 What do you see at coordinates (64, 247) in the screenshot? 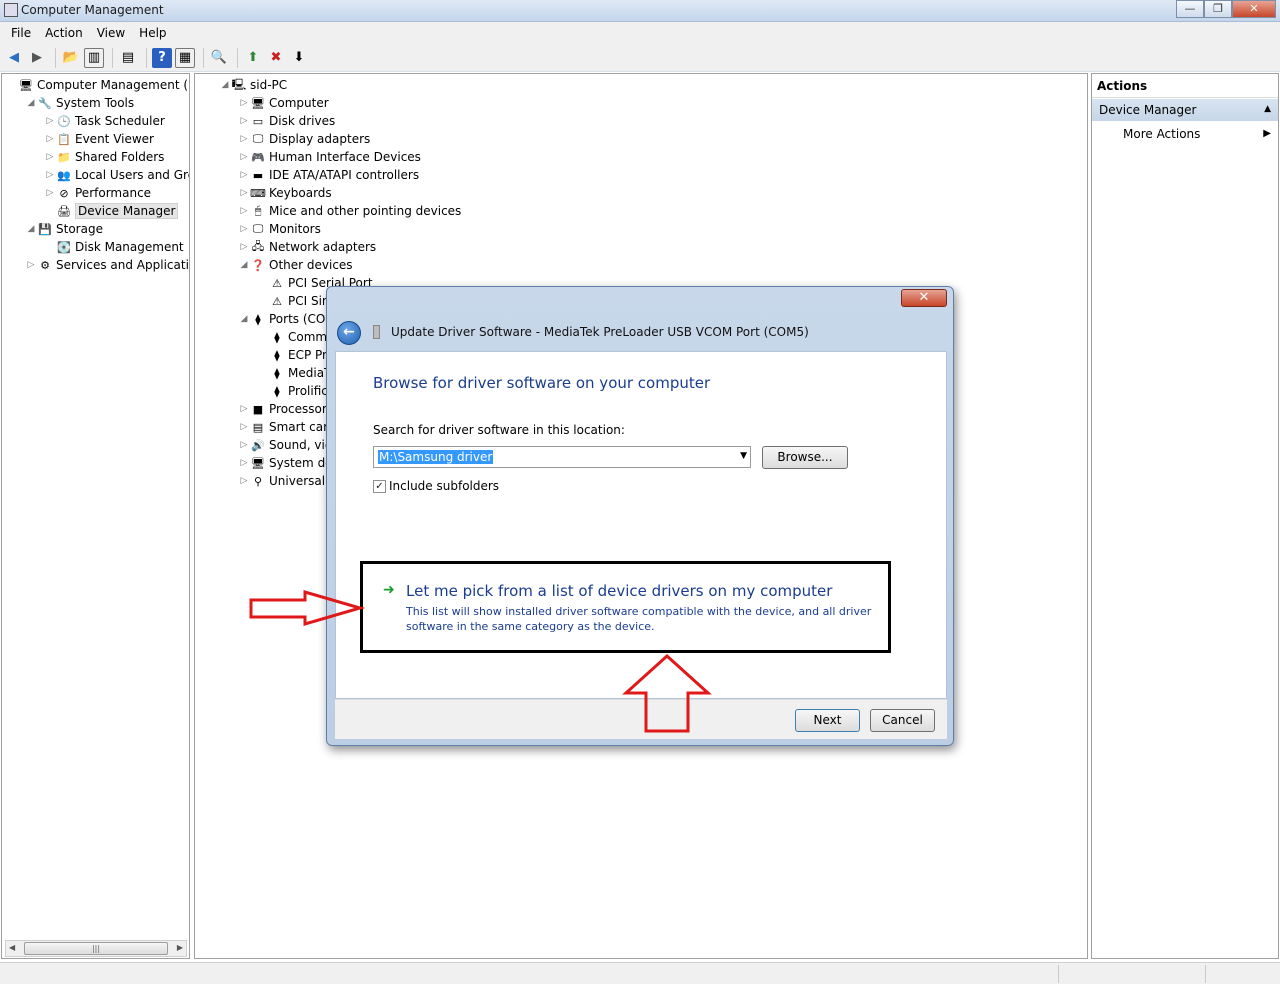
I see `disk-icon: 💽` at bounding box center [64, 247].